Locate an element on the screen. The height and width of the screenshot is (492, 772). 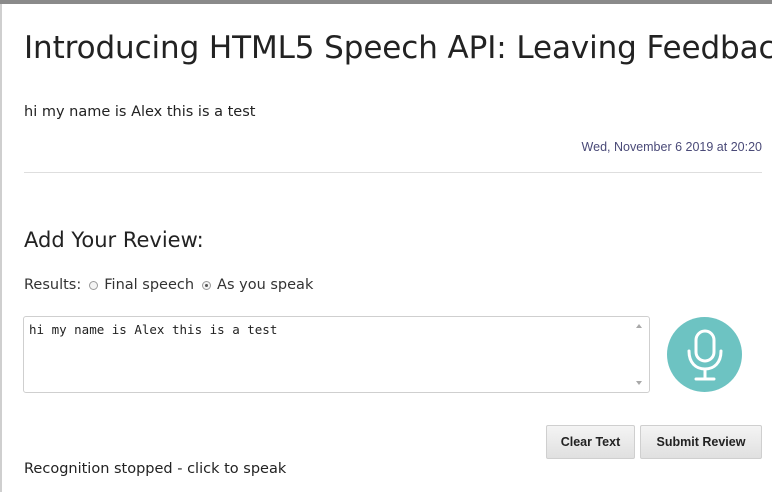
final-speech-label: Final speech is located at coordinates (149, 285).